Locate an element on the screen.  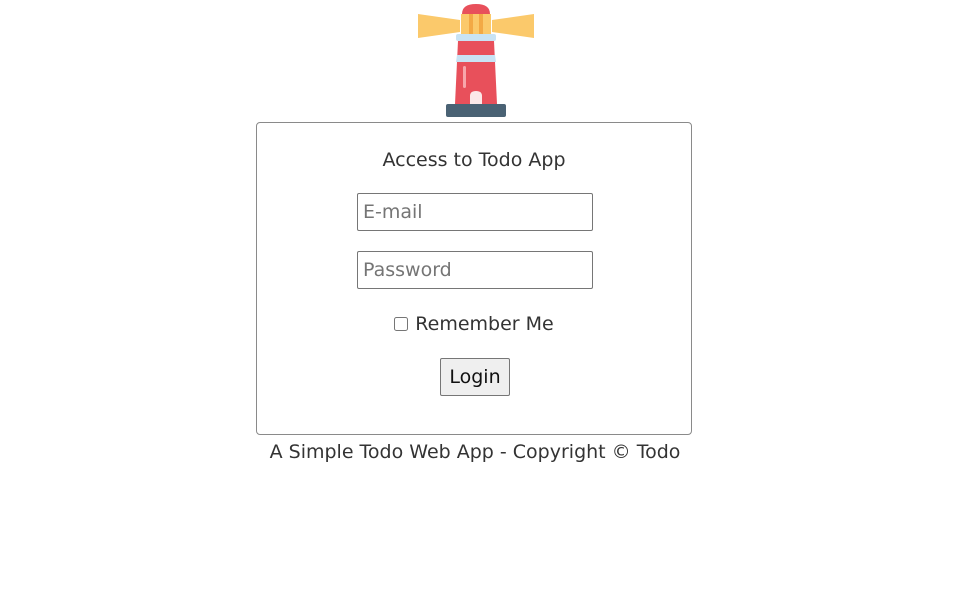
remember-me-row: Remember Me is located at coordinates (474, 324).